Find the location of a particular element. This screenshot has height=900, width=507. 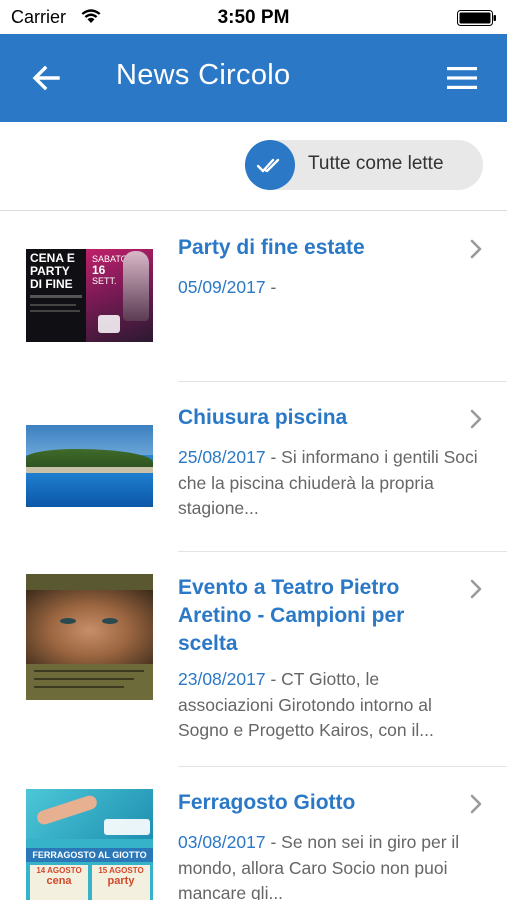

double-check-icon is located at coordinates (268, 165).